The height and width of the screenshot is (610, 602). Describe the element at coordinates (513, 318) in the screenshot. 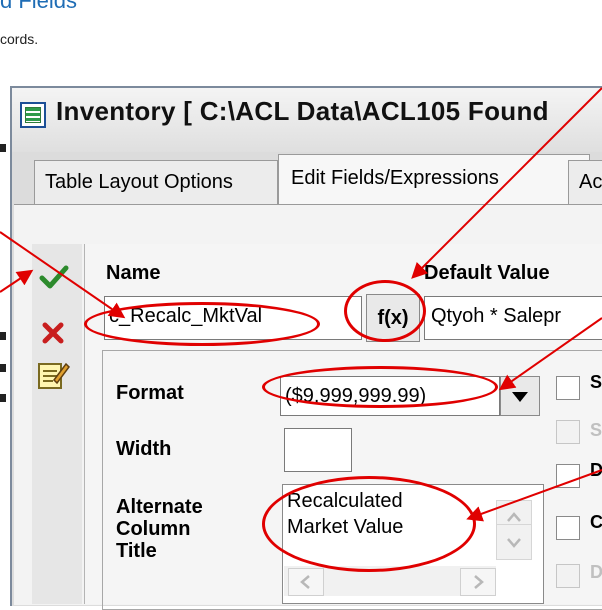

I see `default-value-input: Qtyoh * Salepr` at that location.